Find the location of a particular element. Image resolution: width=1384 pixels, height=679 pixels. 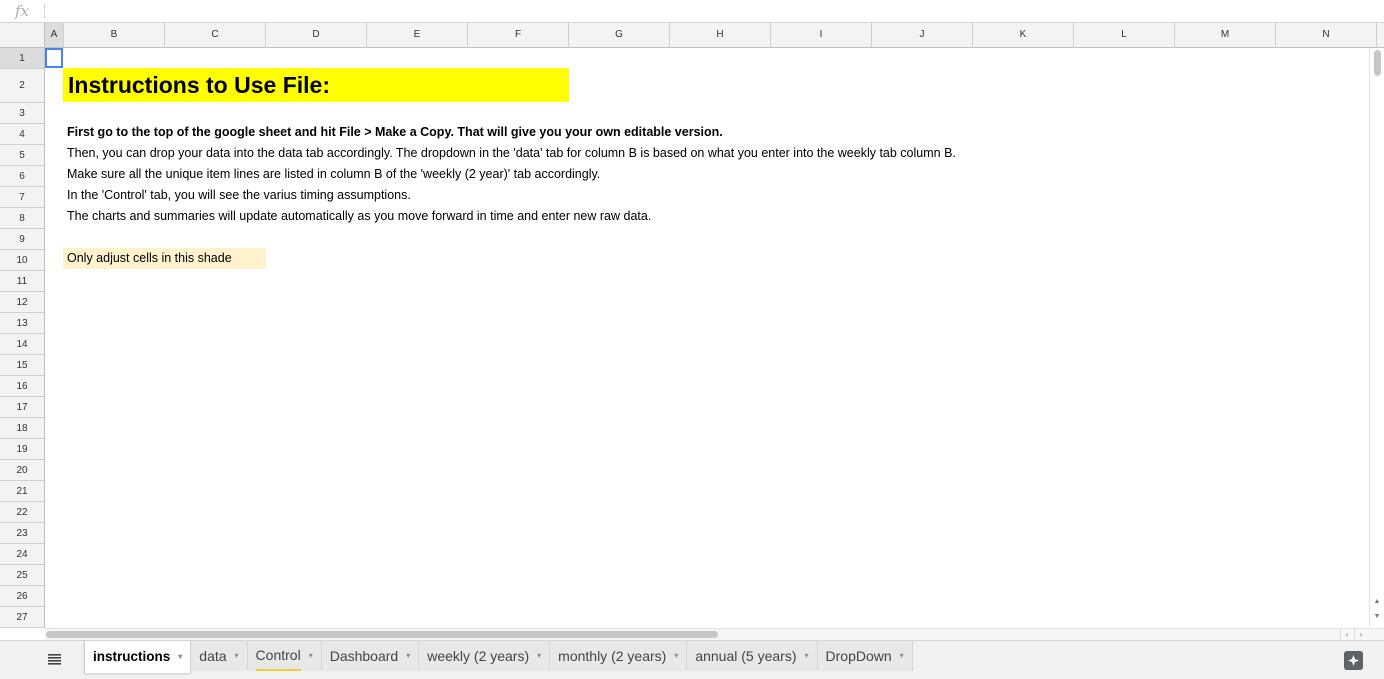

fx-icon: fx is located at coordinates (21, 11).